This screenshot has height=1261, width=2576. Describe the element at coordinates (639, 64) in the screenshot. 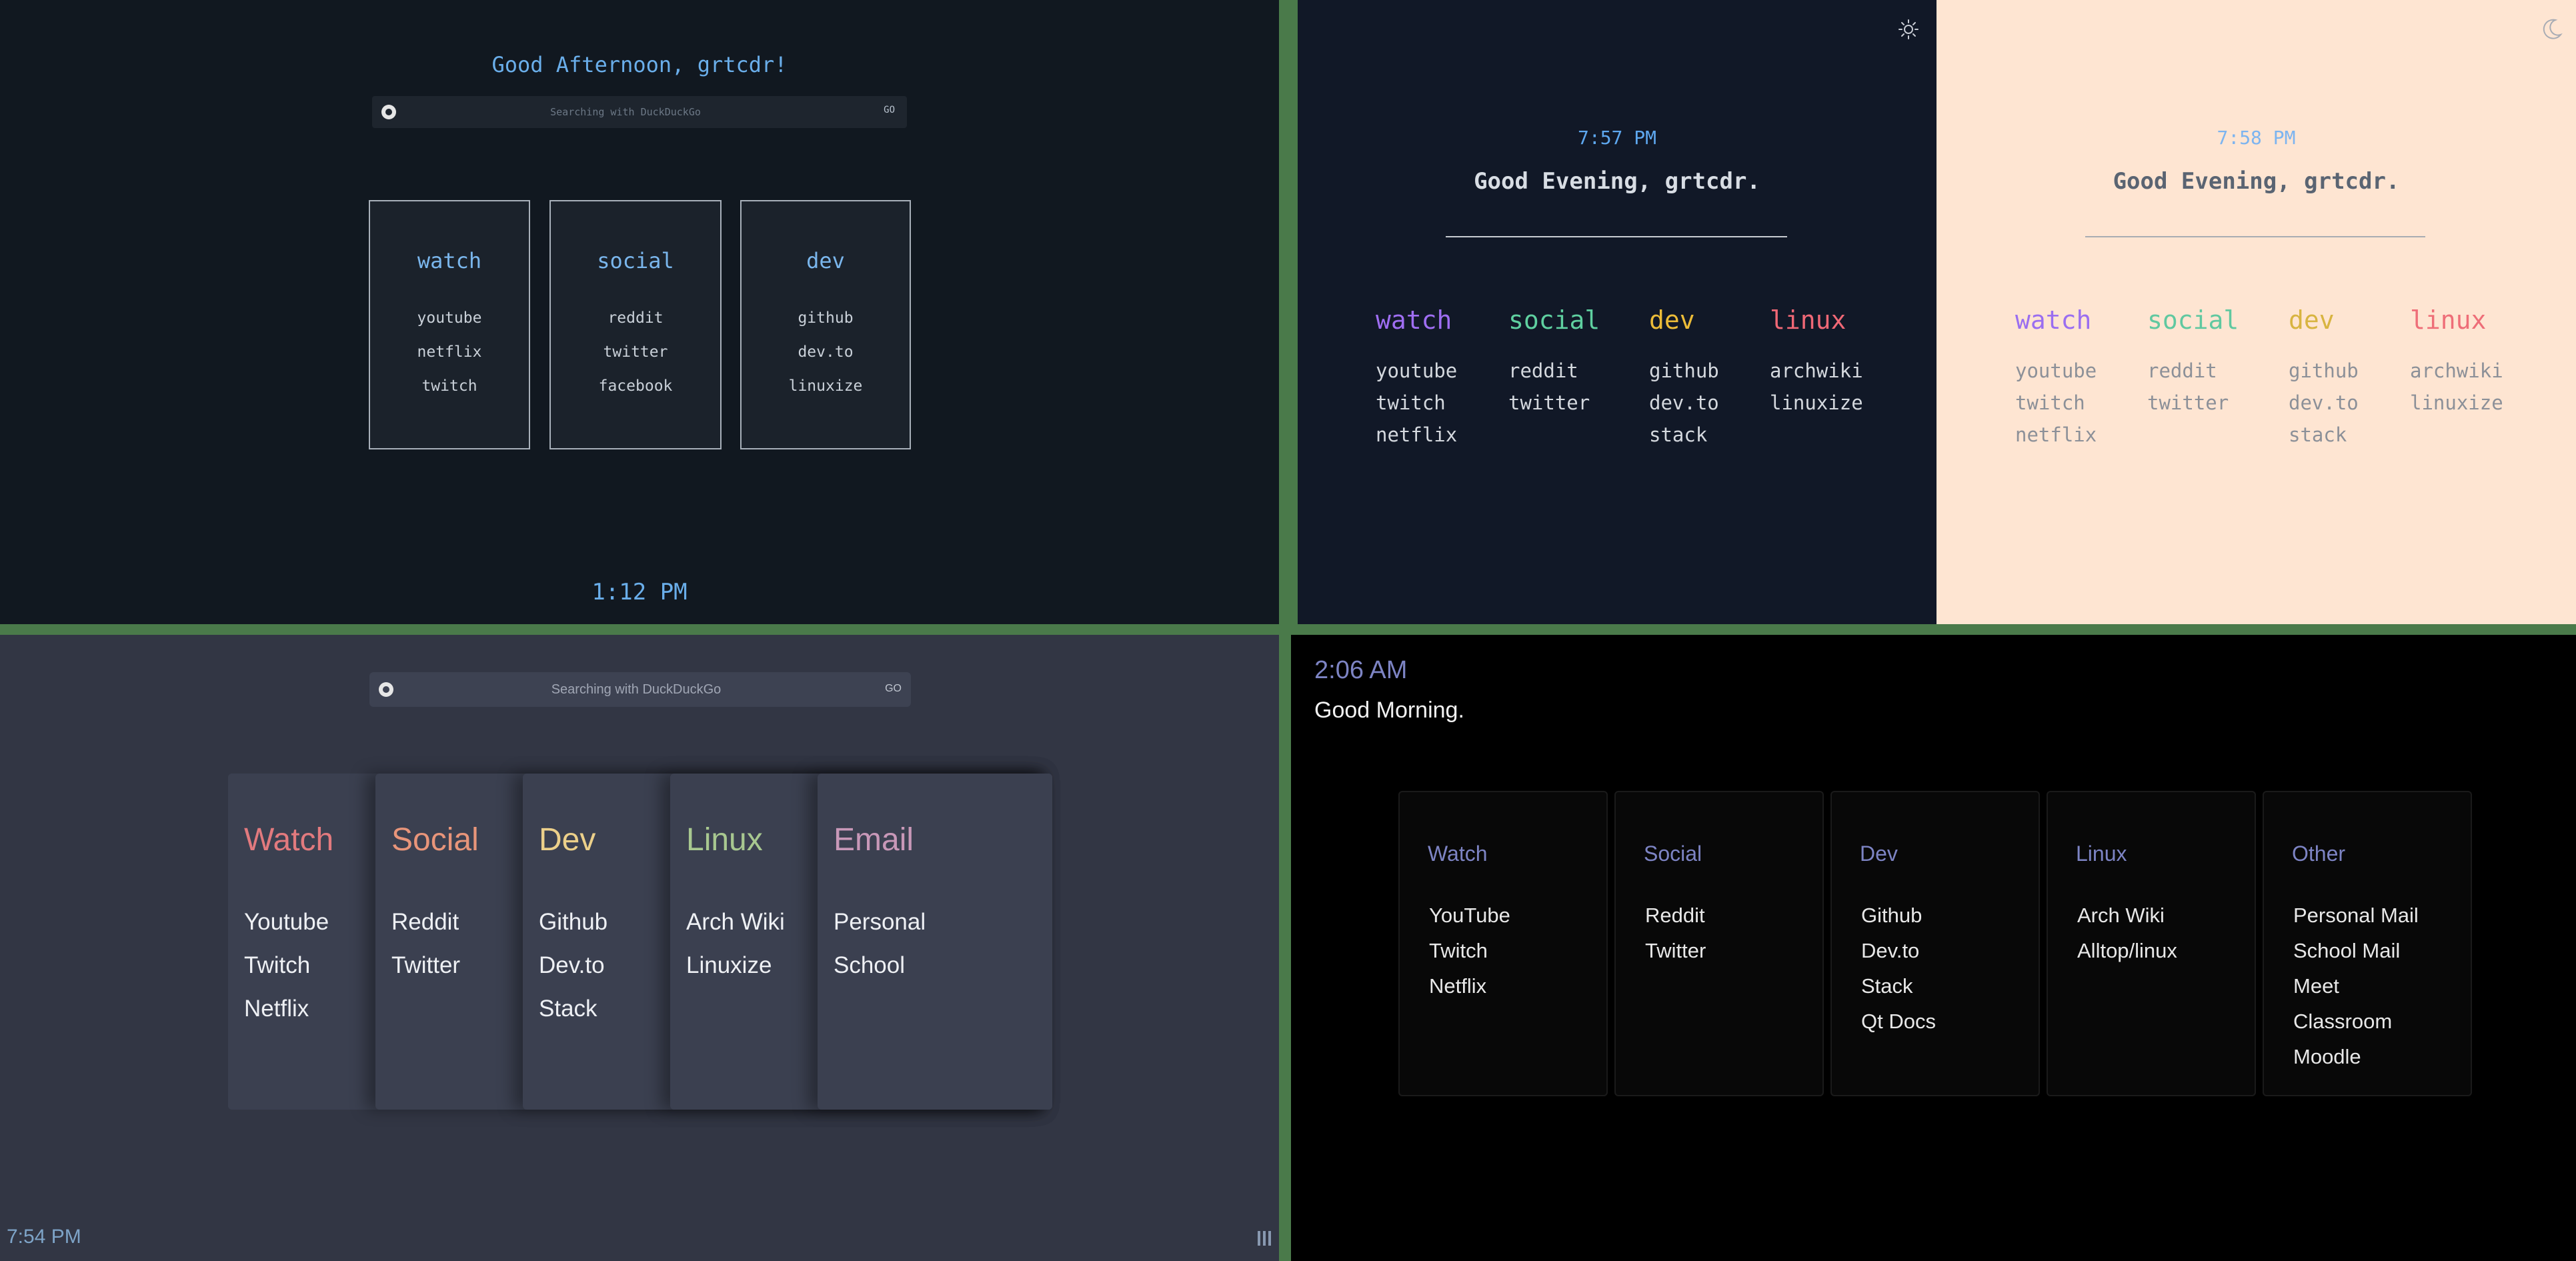

I see `greeting: Good Afternoon, grtcdr!` at that location.